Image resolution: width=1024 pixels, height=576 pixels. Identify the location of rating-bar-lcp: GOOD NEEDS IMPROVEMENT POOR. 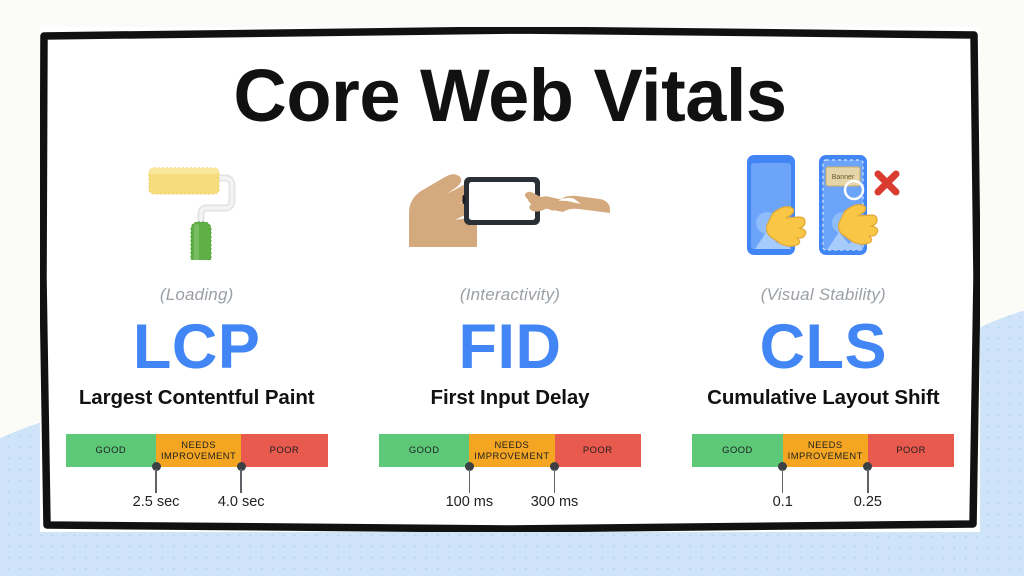
(196, 450).